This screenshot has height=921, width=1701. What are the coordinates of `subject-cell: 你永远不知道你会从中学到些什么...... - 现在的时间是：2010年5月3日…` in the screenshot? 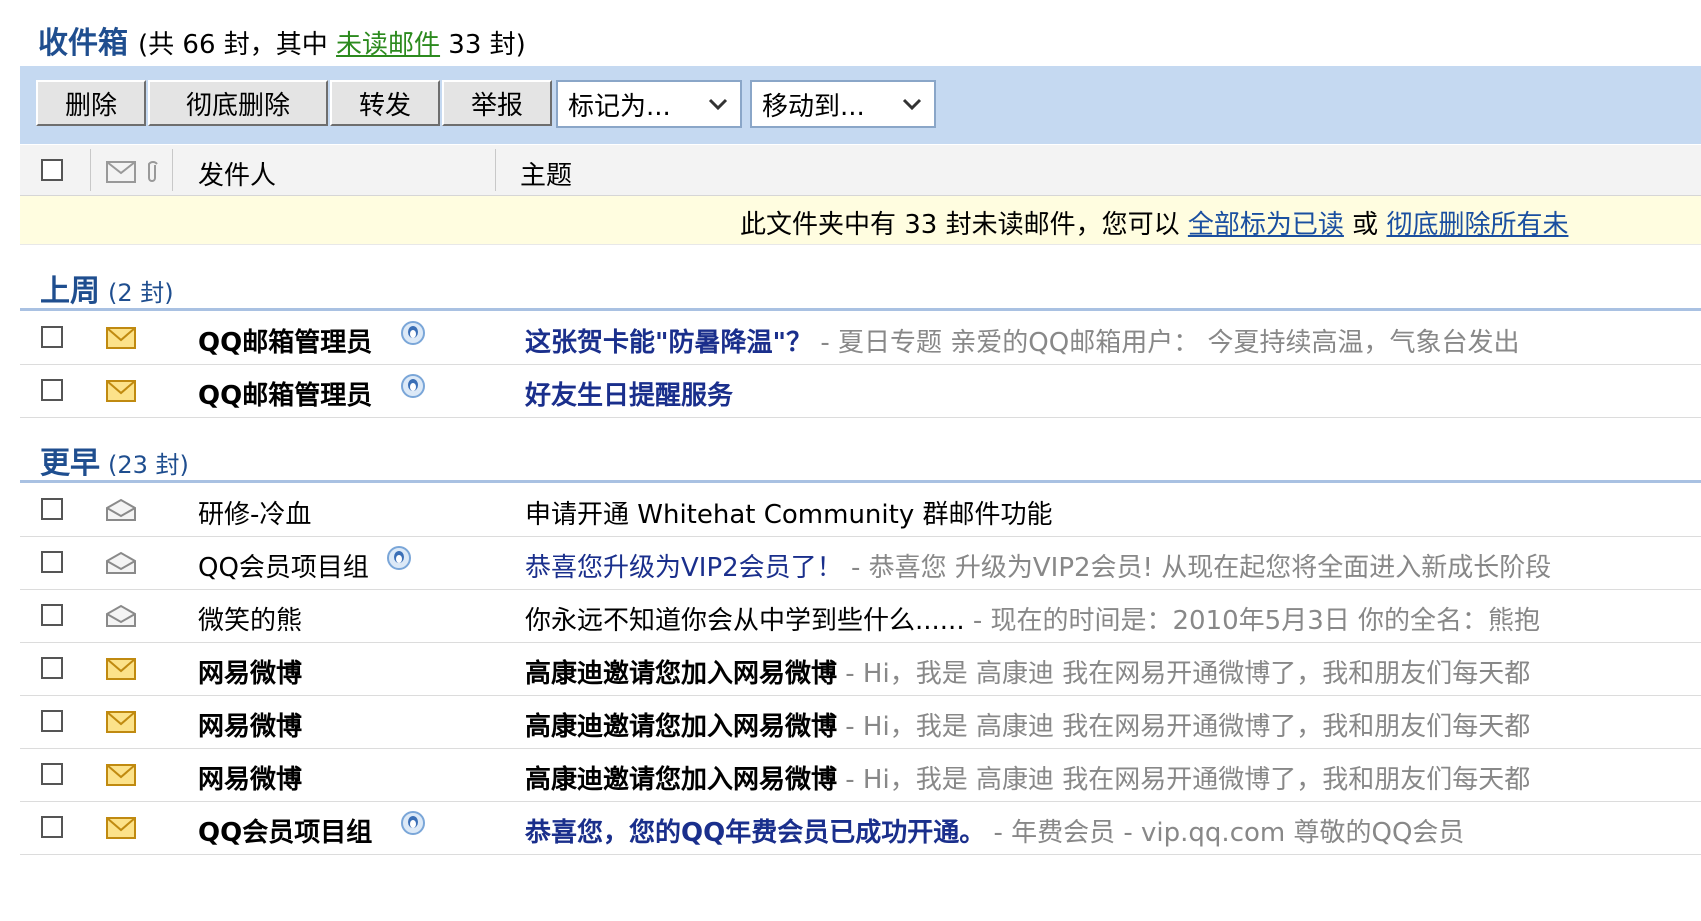 It's located at (1032, 618).